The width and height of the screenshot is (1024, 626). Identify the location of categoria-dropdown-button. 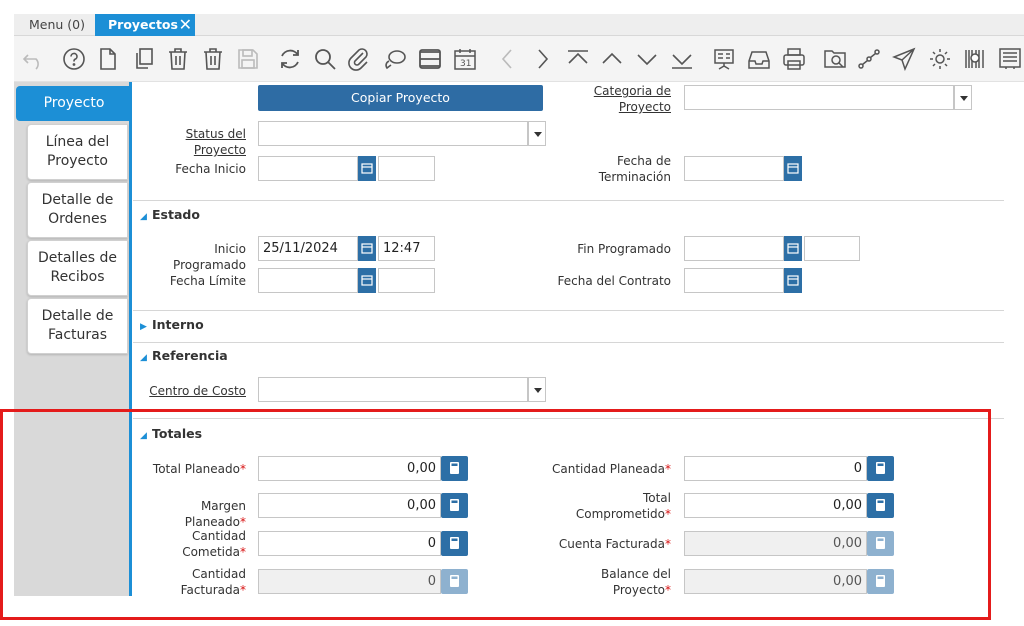
(963, 97).